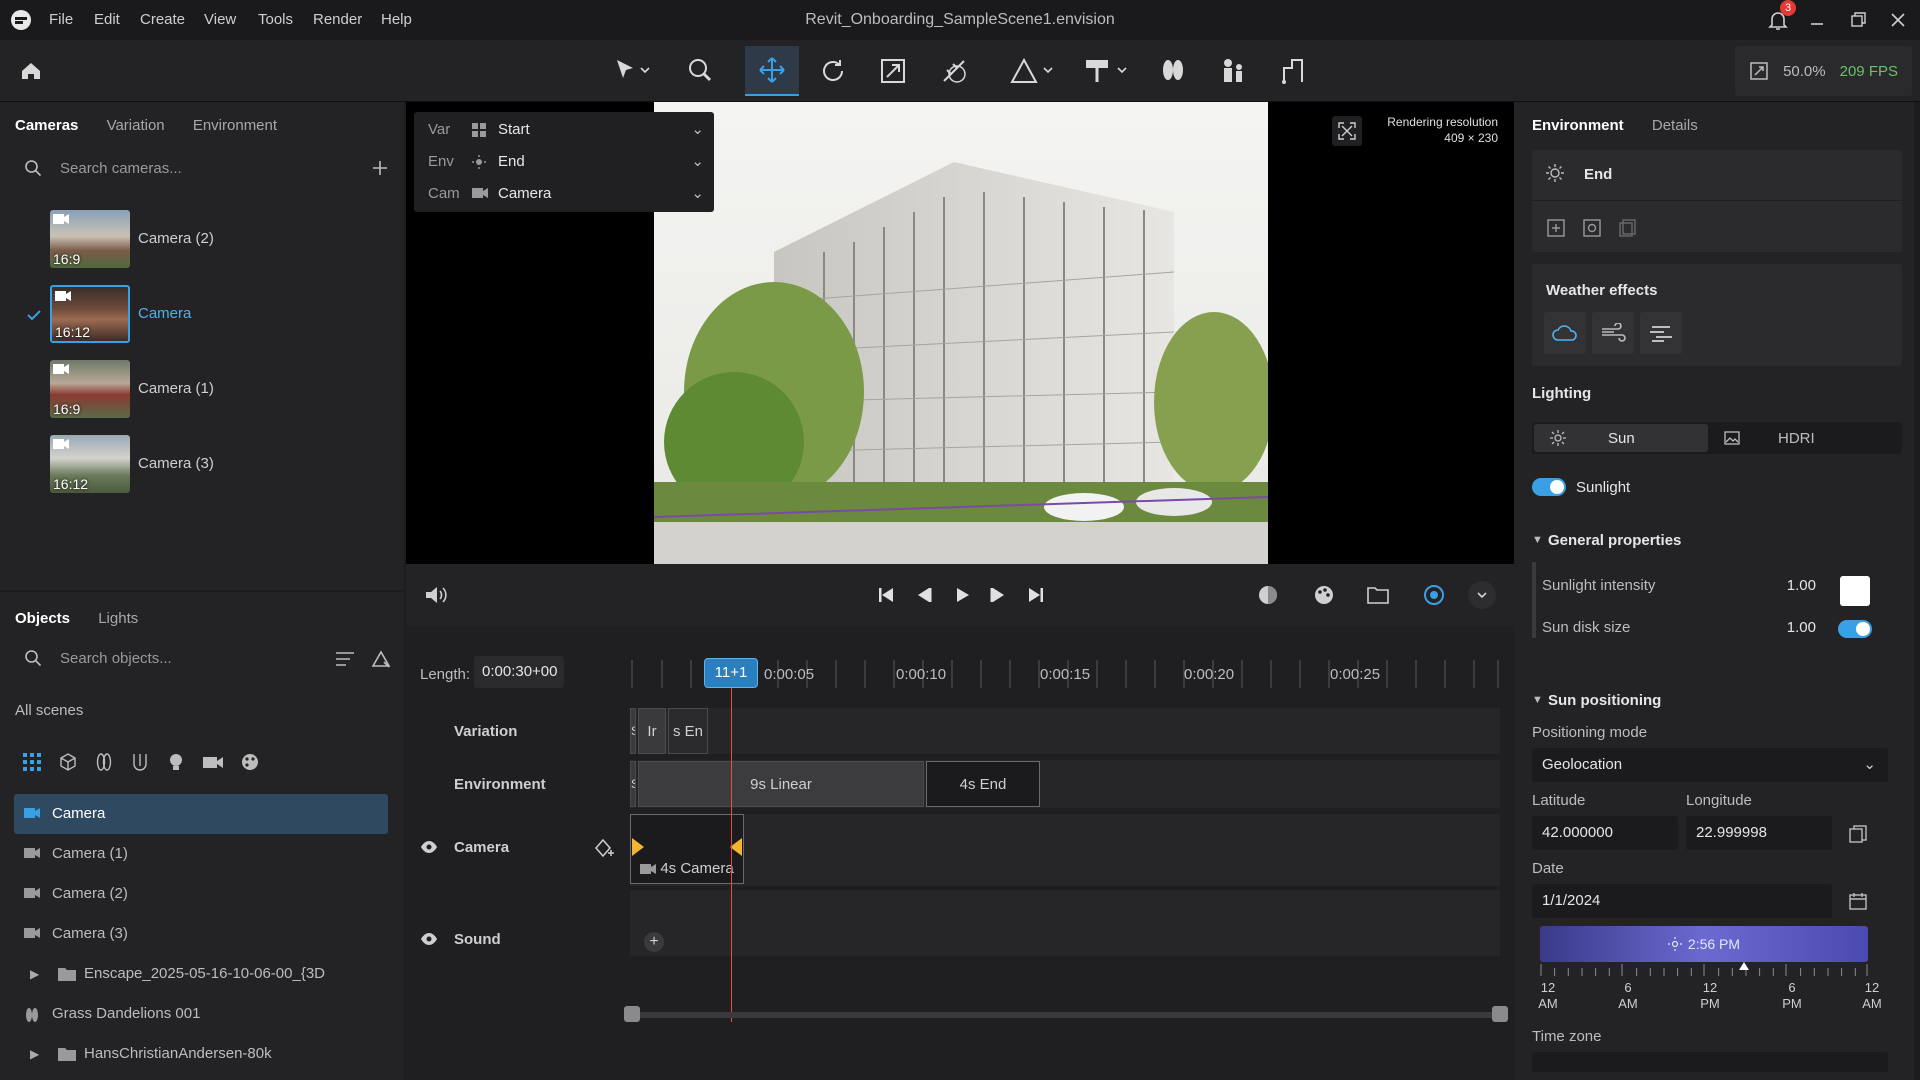 This screenshot has width=1920, height=1080. Describe the element at coordinates (1565, 333) in the screenshot. I see `cloud-icon` at that location.